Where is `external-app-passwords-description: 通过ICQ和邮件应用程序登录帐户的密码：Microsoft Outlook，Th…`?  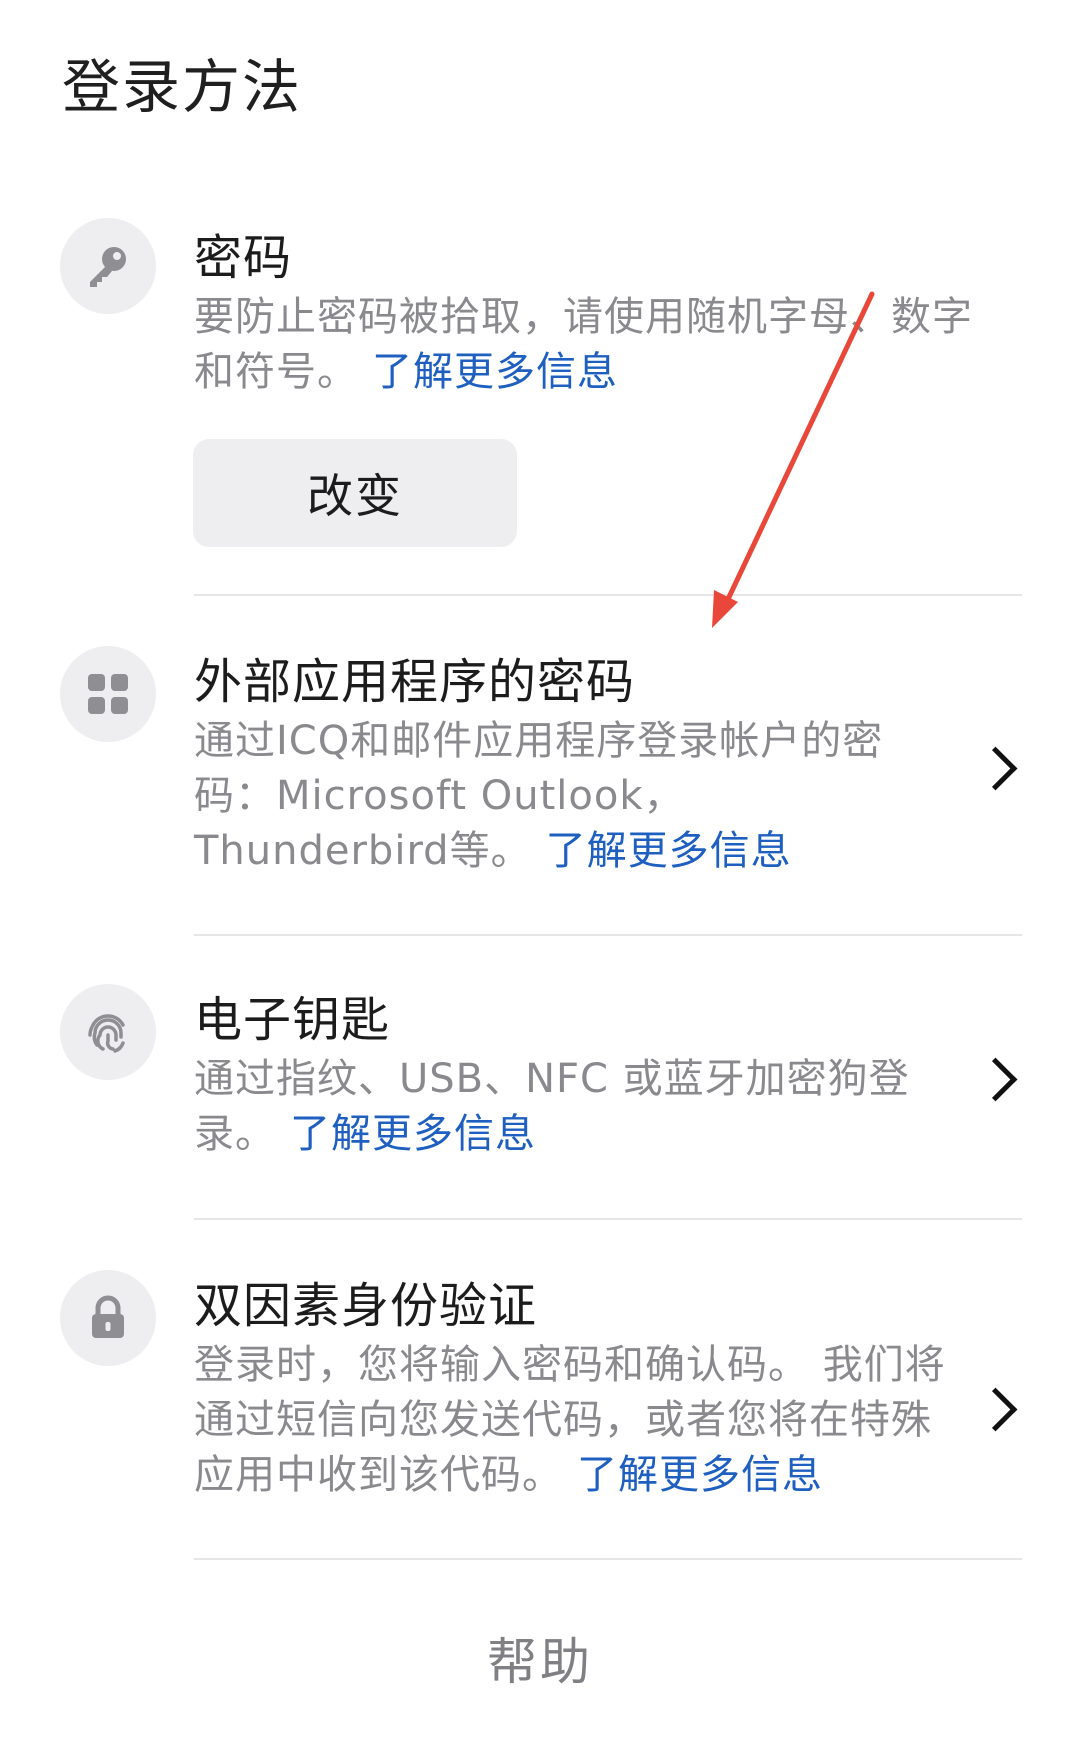
external-app-passwords-description: 通过ICQ和邮件应用程序登录帐户的密码：Microsoft Outlook，Th… is located at coordinates (539, 796).